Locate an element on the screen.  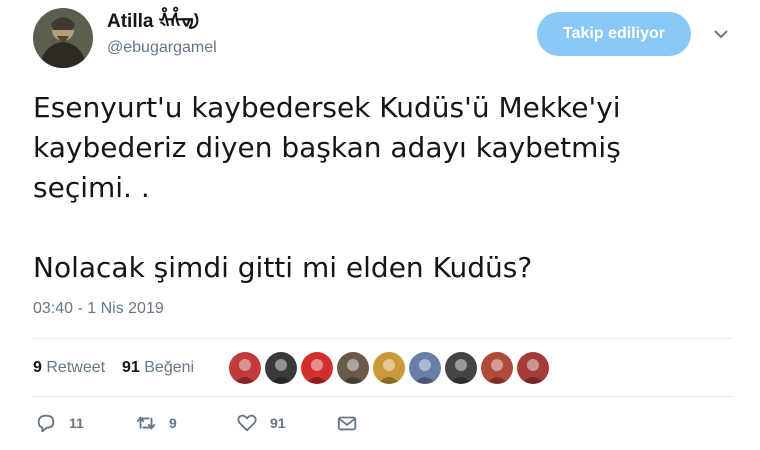
direct-message-button is located at coordinates (347, 423).